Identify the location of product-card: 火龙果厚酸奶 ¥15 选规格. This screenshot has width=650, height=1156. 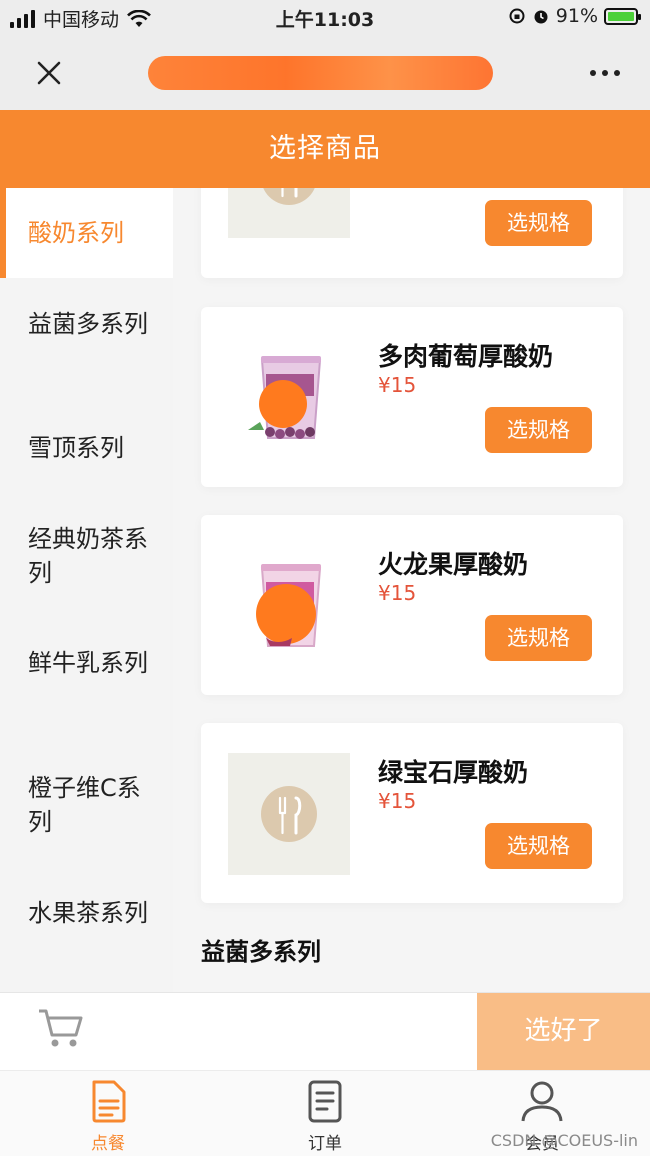
(412, 605).